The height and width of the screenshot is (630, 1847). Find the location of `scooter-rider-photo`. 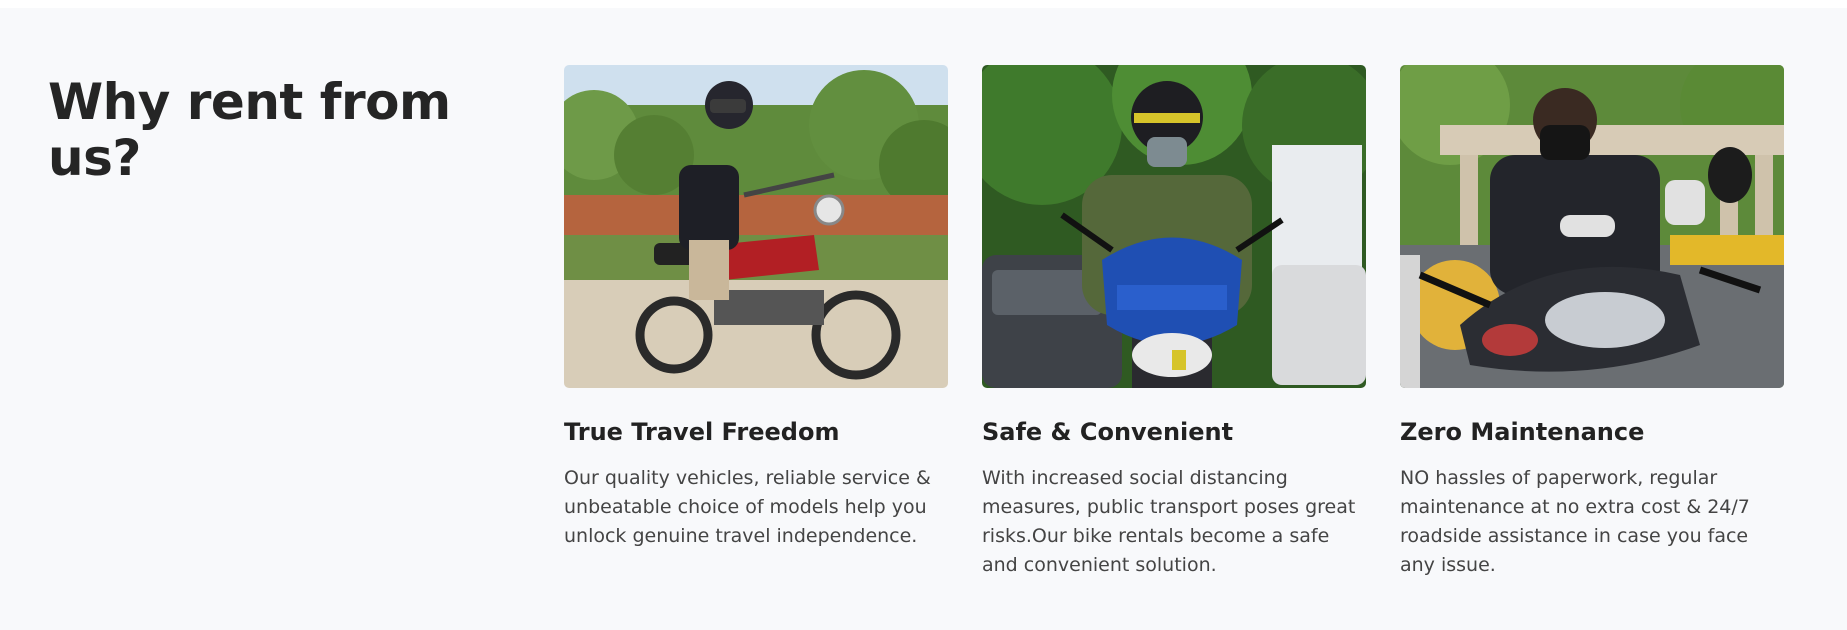

scooter-rider-photo is located at coordinates (1174, 226).